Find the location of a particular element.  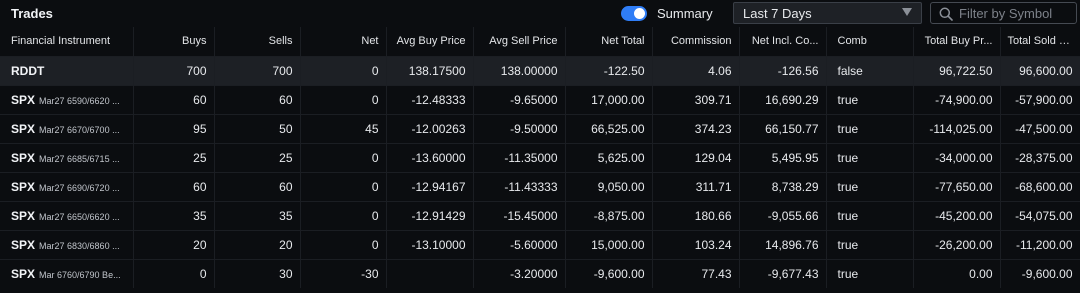

summary-label: Summary is located at coordinates (685, 13).